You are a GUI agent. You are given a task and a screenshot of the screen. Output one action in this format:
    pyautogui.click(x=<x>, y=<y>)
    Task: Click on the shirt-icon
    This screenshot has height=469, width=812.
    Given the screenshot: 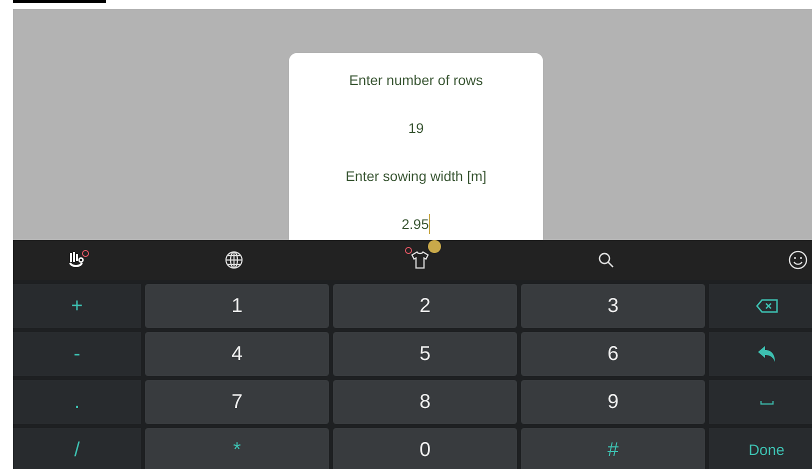 What is the action you would take?
    pyautogui.click(x=420, y=260)
    